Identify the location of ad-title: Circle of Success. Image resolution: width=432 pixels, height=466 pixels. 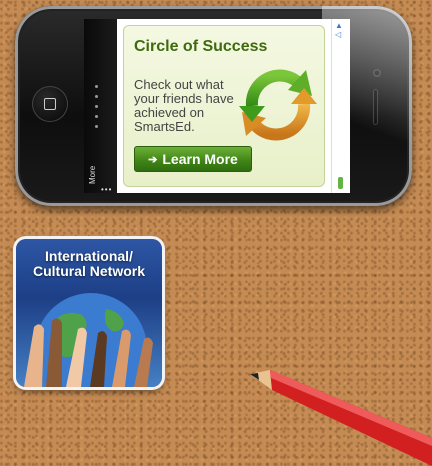
(201, 46).